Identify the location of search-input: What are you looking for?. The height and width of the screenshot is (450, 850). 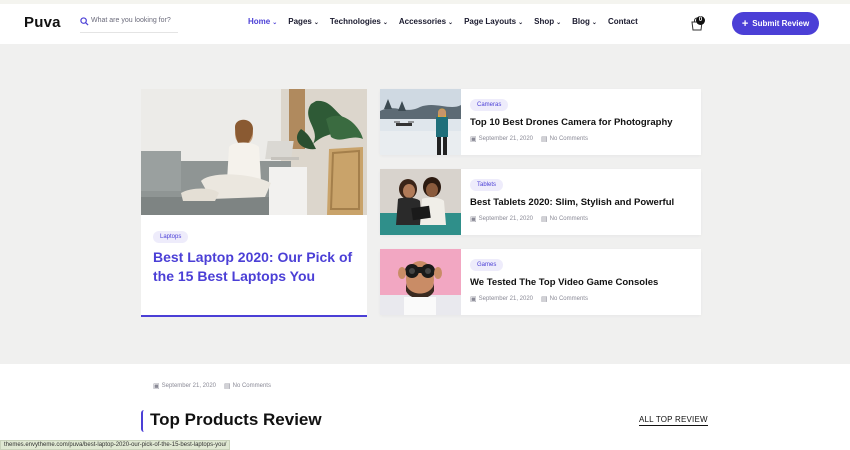
(131, 20).